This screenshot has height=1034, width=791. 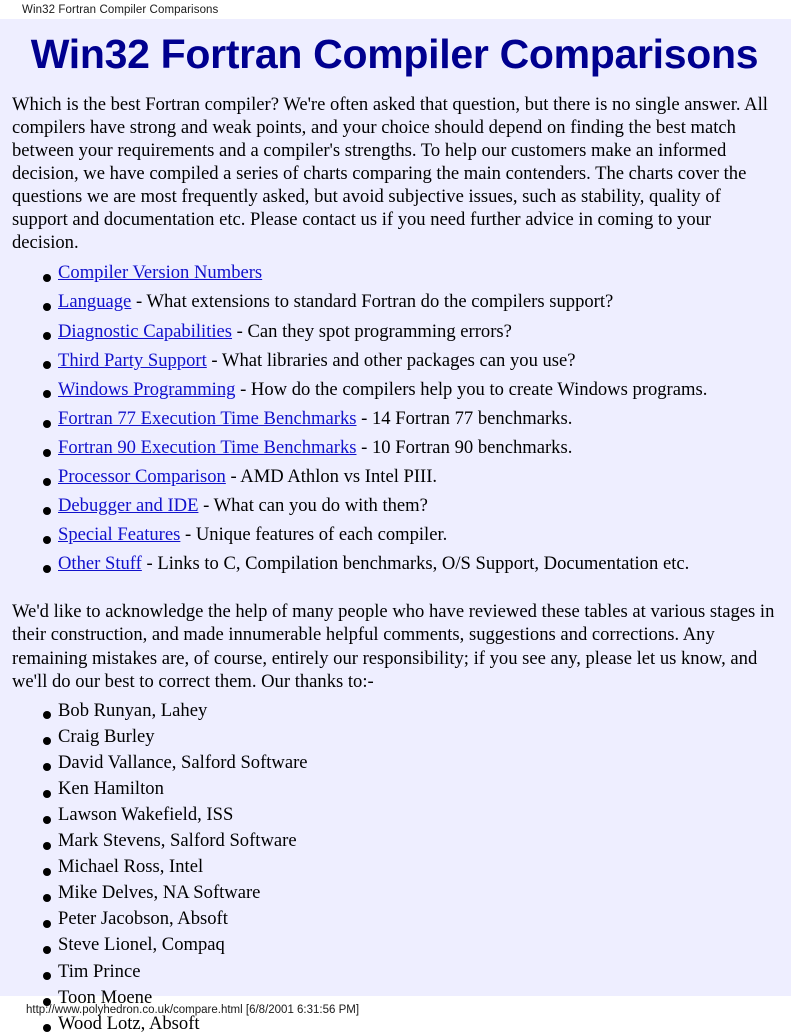 What do you see at coordinates (145, 331) in the screenshot?
I see `section-link: Diagnostic Capabilities` at bounding box center [145, 331].